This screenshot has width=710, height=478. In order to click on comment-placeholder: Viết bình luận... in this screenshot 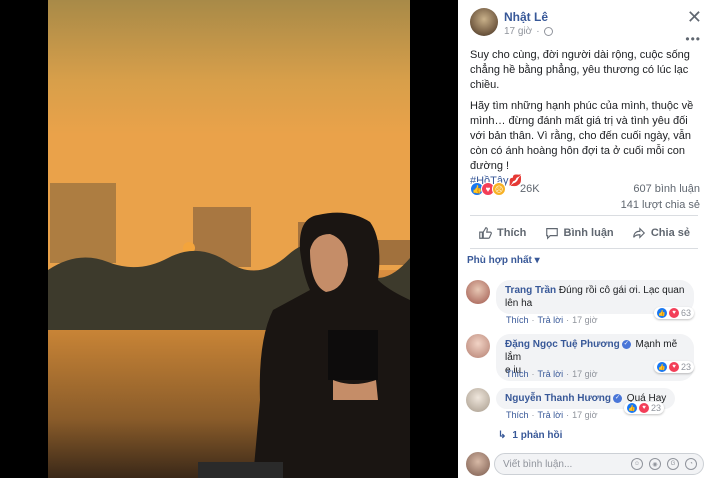, I will do `click(538, 464)`.